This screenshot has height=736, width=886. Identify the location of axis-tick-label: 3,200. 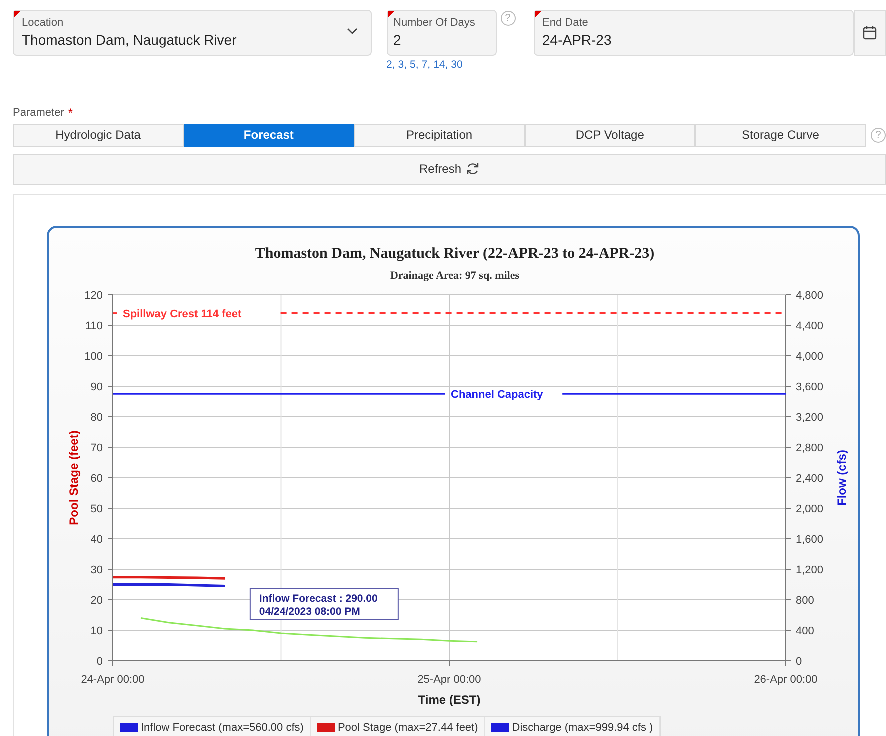
(810, 418).